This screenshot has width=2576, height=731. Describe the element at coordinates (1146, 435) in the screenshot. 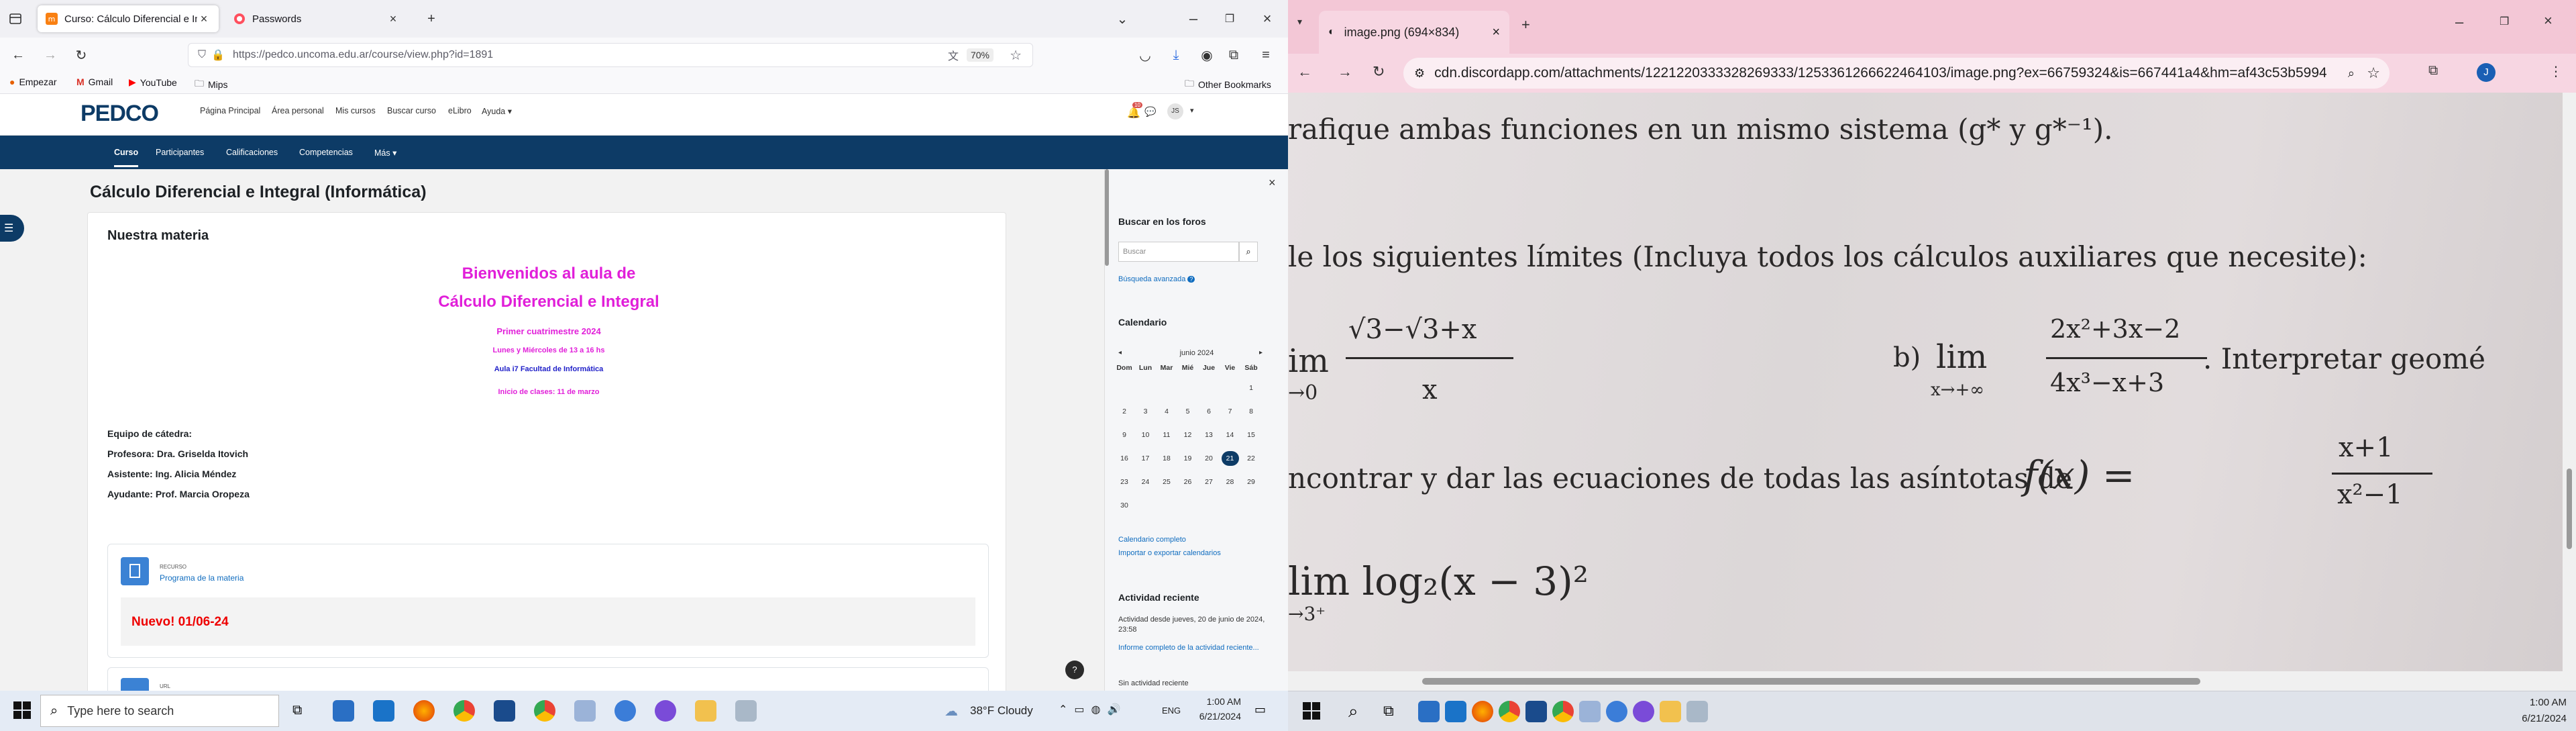

I see `calendar-day: 10` at that location.